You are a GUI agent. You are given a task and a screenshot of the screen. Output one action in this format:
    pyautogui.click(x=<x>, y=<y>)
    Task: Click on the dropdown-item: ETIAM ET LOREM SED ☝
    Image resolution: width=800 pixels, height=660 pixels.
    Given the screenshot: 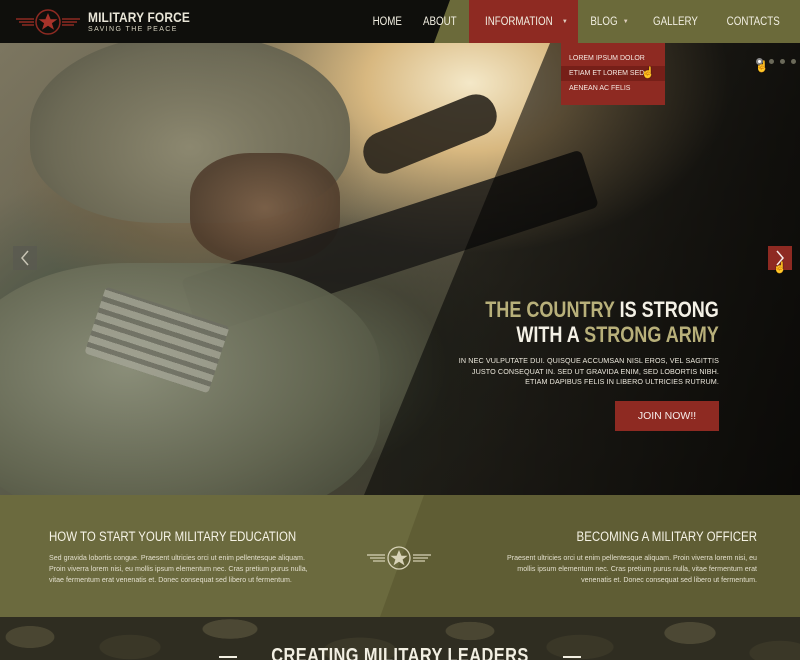 What is the action you would take?
    pyautogui.click(x=613, y=73)
    